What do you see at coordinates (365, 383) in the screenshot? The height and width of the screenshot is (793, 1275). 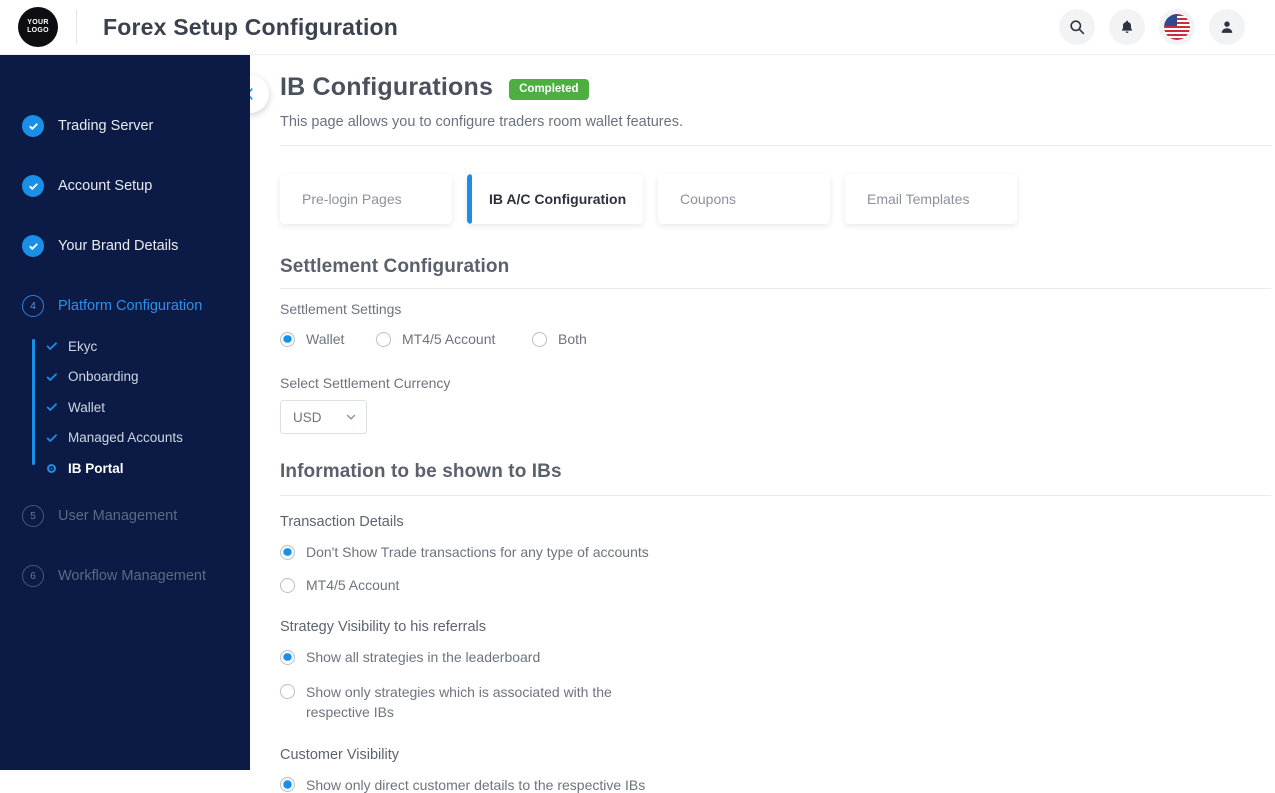 I see `settlement-currency-label: Select Settlement Currency` at bounding box center [365, 383].